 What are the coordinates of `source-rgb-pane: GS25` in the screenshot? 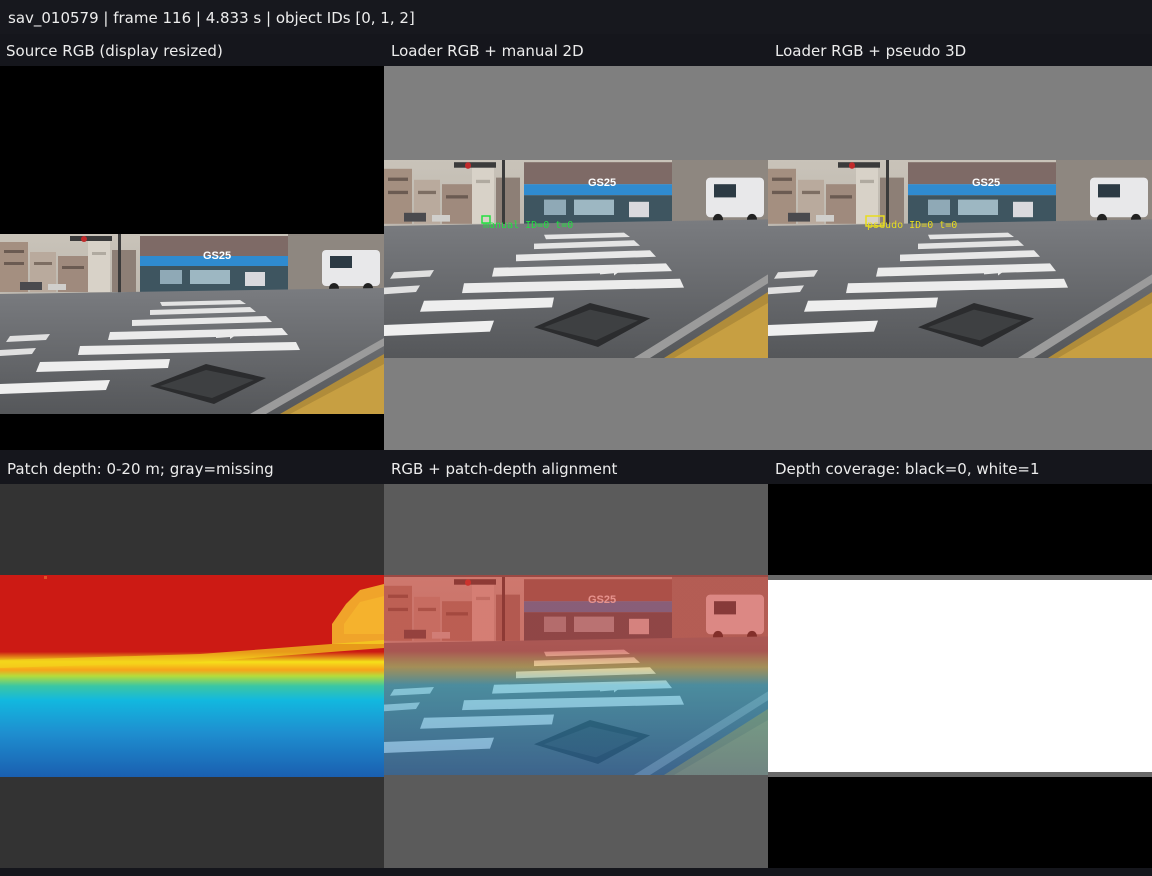 It's located at (192, 258).